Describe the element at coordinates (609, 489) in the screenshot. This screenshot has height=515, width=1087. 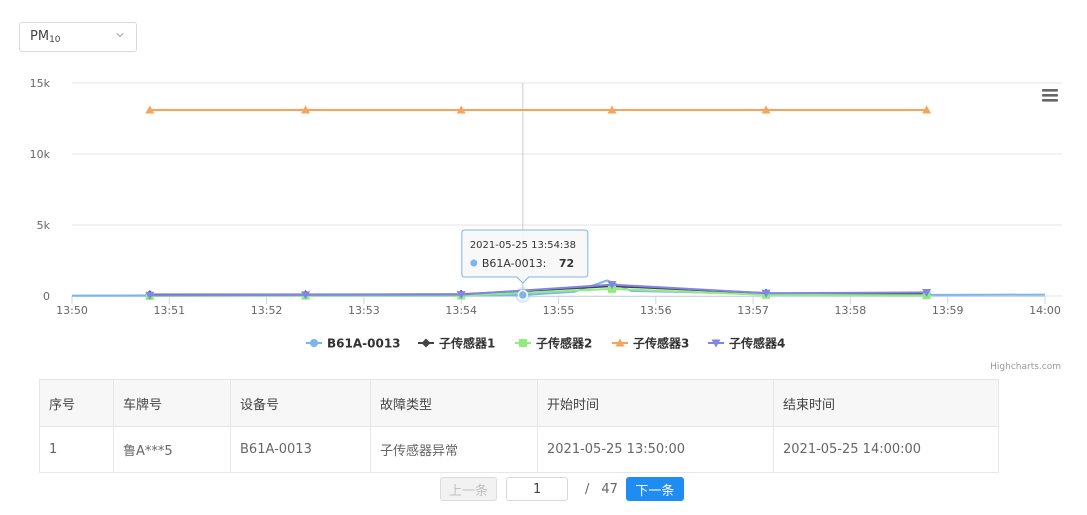
I see `page-total: 47` at that location.